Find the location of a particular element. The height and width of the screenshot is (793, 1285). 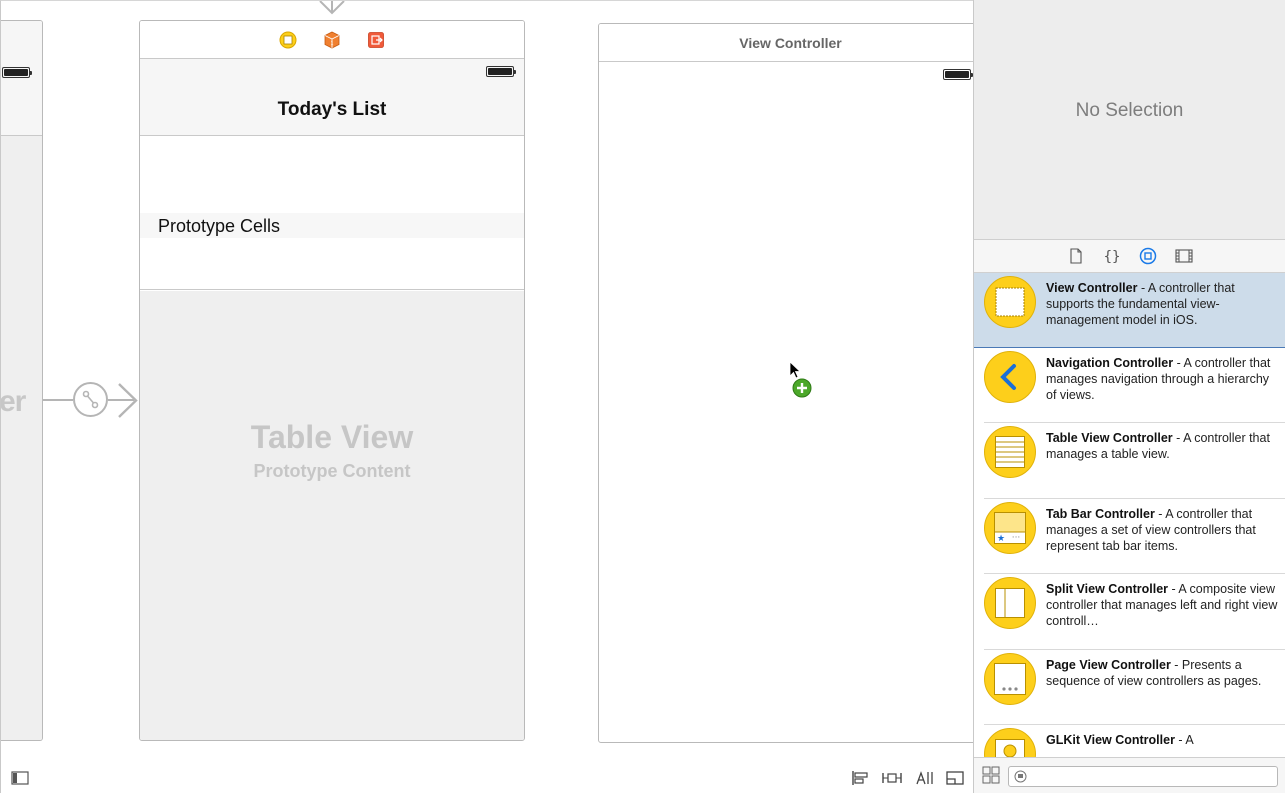

segue-line is located at coordinates (58, 400).